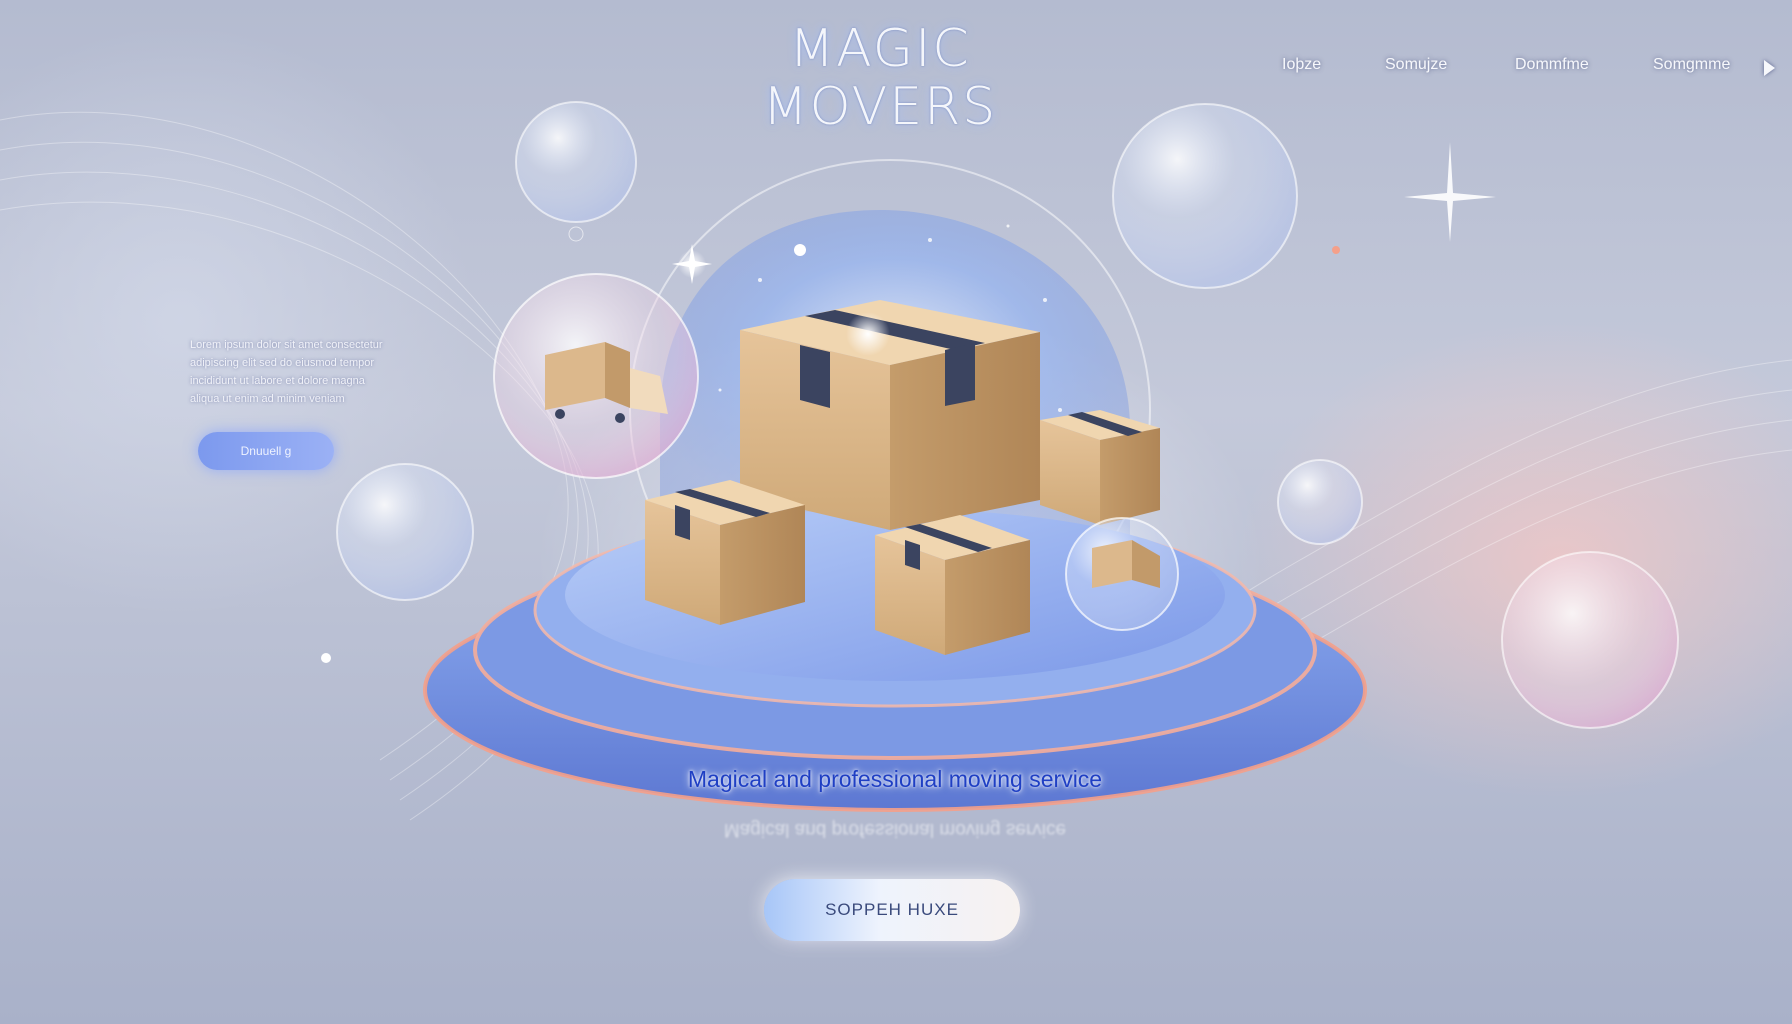  What do you see at coordinates (1769, 68) in the screenshot?
I see `play-icon` at bounding box center [1769, 68].